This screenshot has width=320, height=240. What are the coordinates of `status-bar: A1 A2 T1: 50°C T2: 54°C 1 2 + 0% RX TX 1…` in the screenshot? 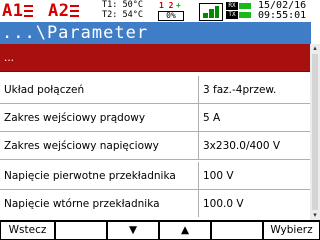 It's located at (160, 11).